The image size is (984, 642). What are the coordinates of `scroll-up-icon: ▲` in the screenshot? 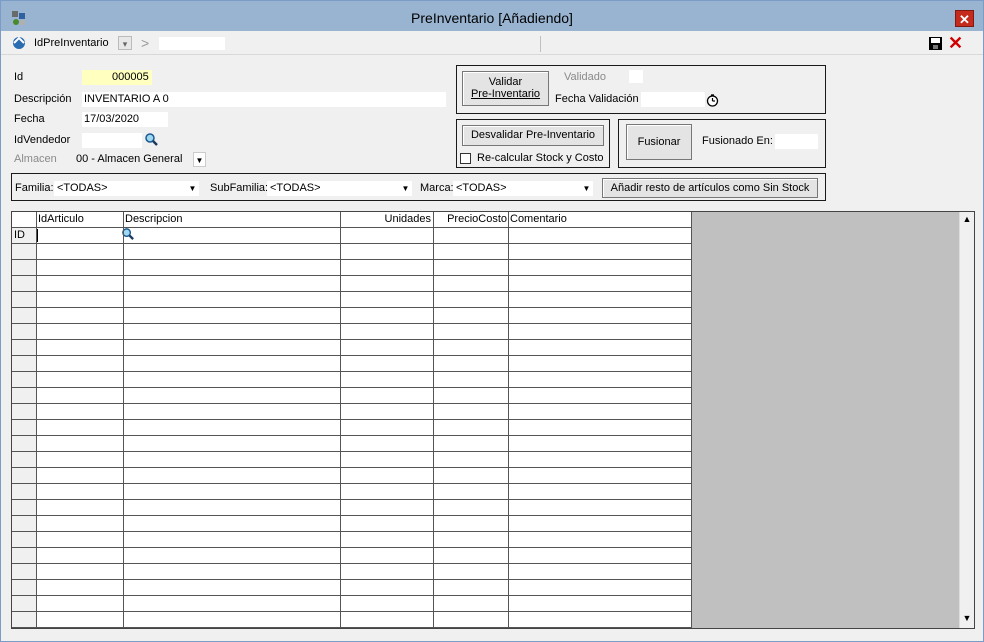 It's located at (967, 219).